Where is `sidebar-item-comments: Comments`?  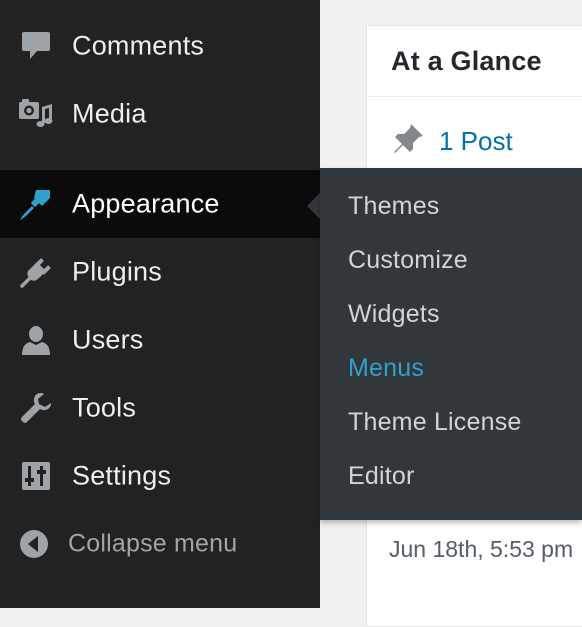 sidebar-item-comments: Comments is located at coordinates (160, 46).